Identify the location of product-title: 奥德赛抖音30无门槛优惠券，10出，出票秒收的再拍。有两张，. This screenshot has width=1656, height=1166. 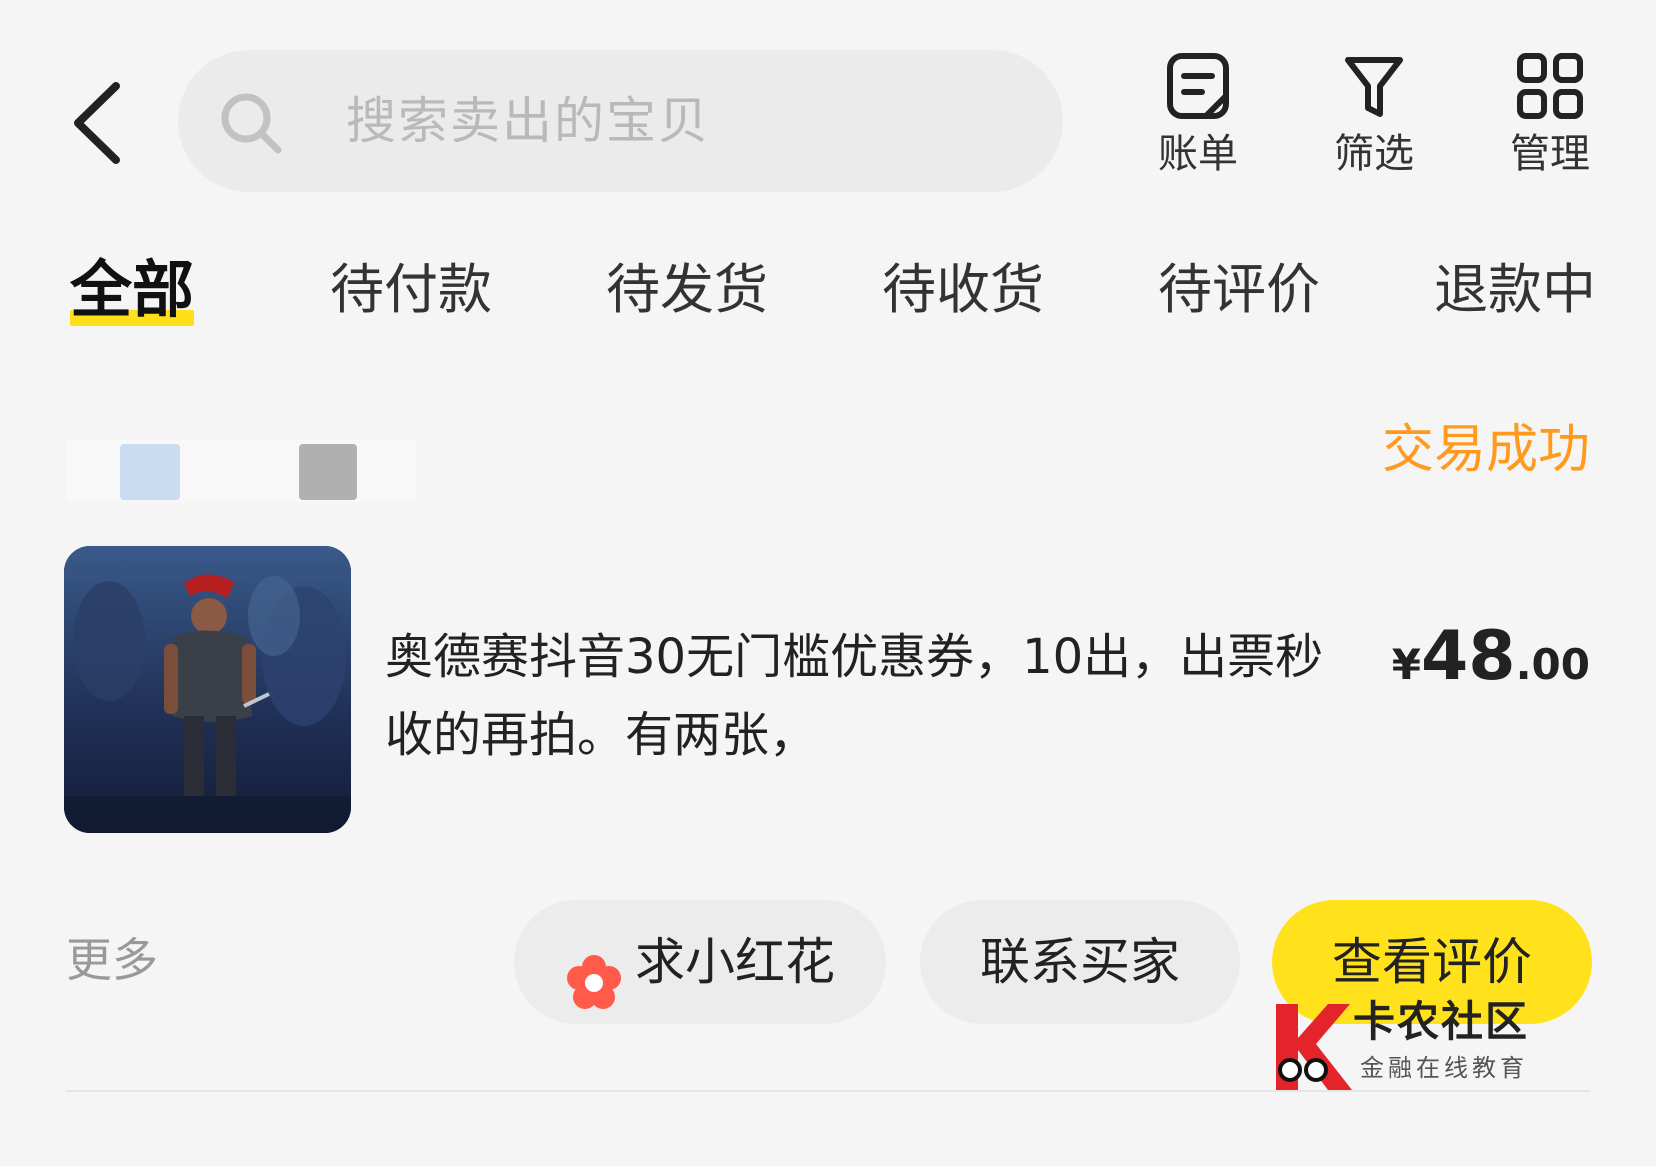
(867, 696).